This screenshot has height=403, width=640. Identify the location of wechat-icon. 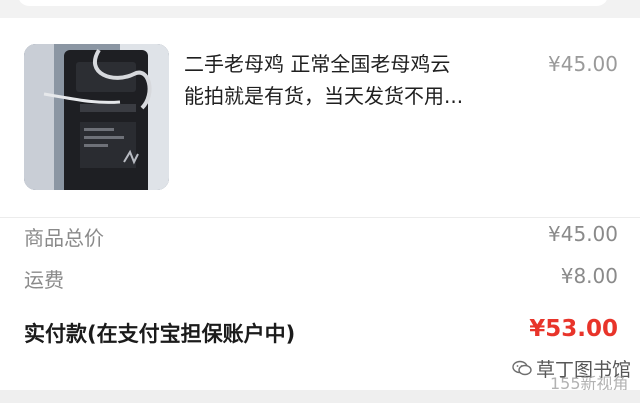
(522, 368).